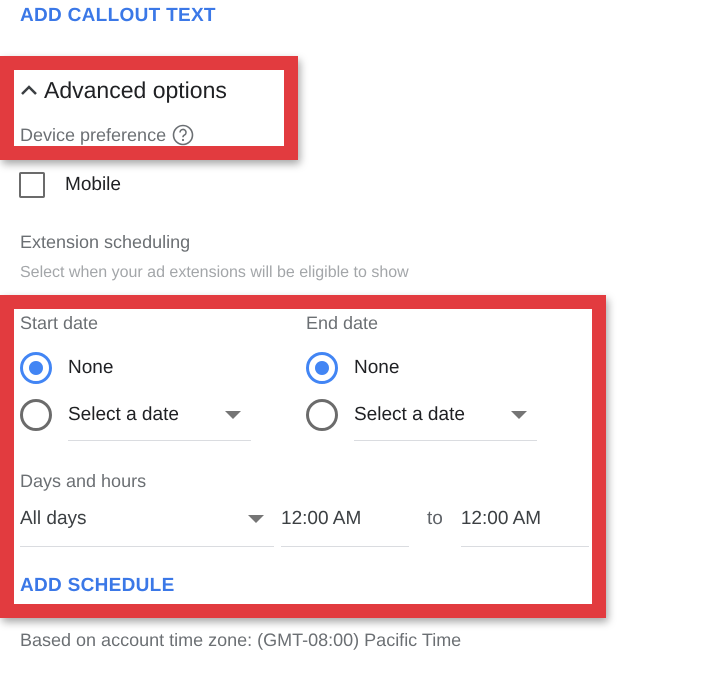 The height and width of the screenshot is (676, 706). What do you see at coordinates (343, 323) in the screenshot?
I see `date-label: End date` at bounding box center [343, 323].